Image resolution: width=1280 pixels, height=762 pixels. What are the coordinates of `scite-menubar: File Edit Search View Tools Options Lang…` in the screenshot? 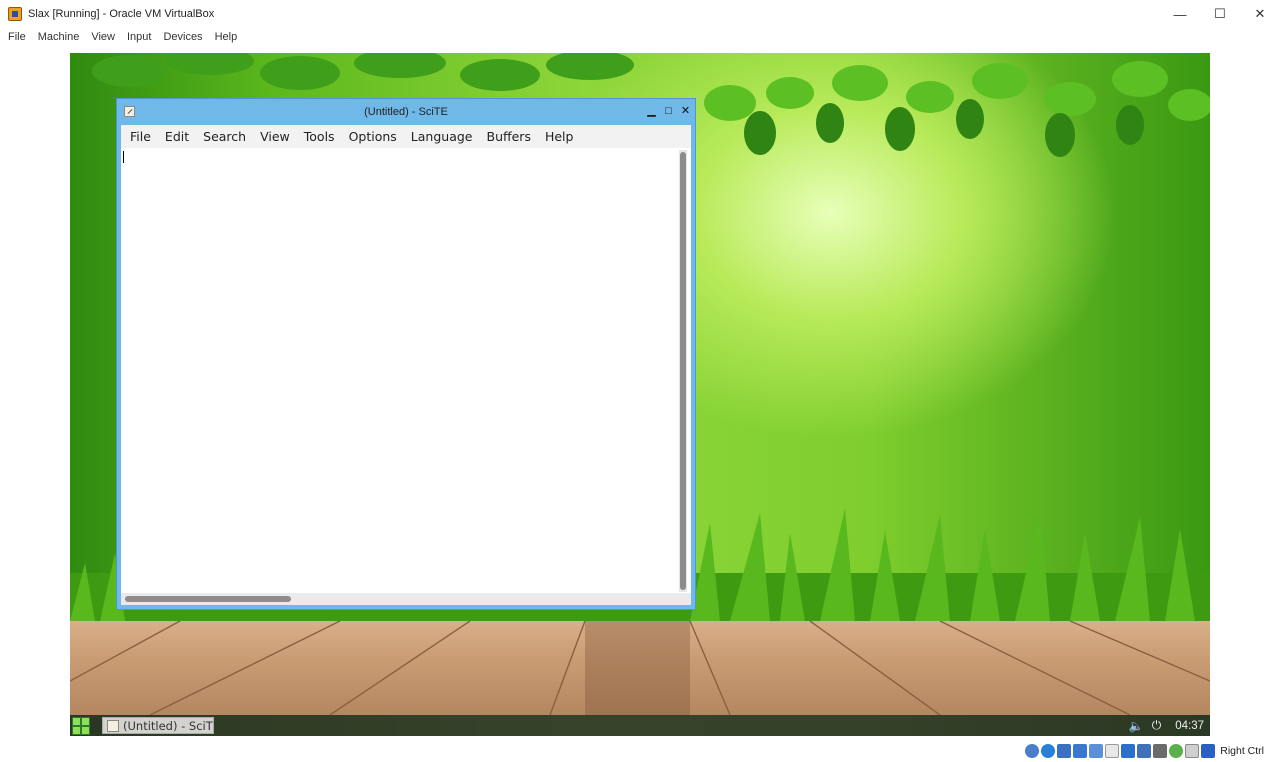 It's located at (406, 136).